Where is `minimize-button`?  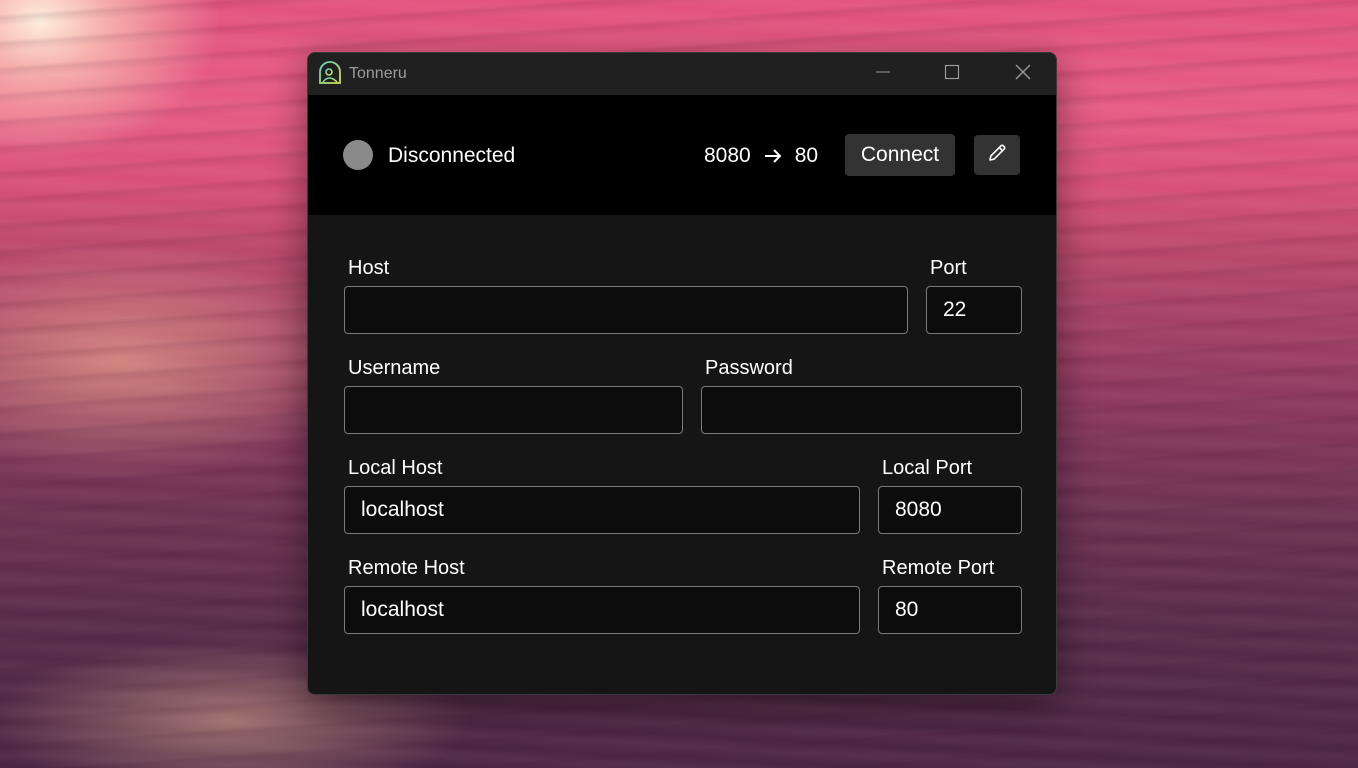
minimize-button is located at coordinates (883, 74).